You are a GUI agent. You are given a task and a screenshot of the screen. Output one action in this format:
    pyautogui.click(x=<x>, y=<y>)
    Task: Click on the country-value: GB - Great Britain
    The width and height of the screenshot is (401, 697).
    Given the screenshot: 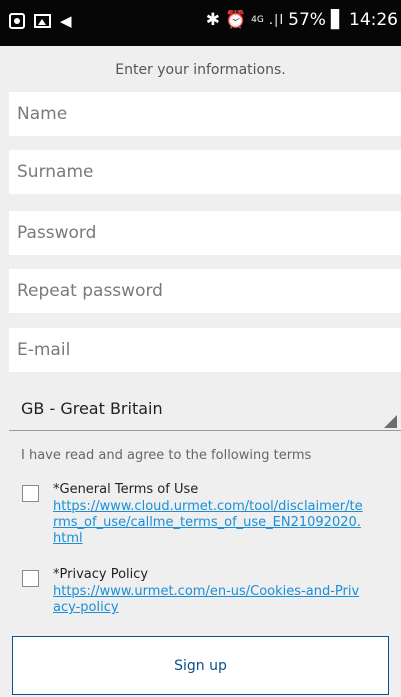 What is the action you would take?
    pyautogui.click(x=92, y=408)
    